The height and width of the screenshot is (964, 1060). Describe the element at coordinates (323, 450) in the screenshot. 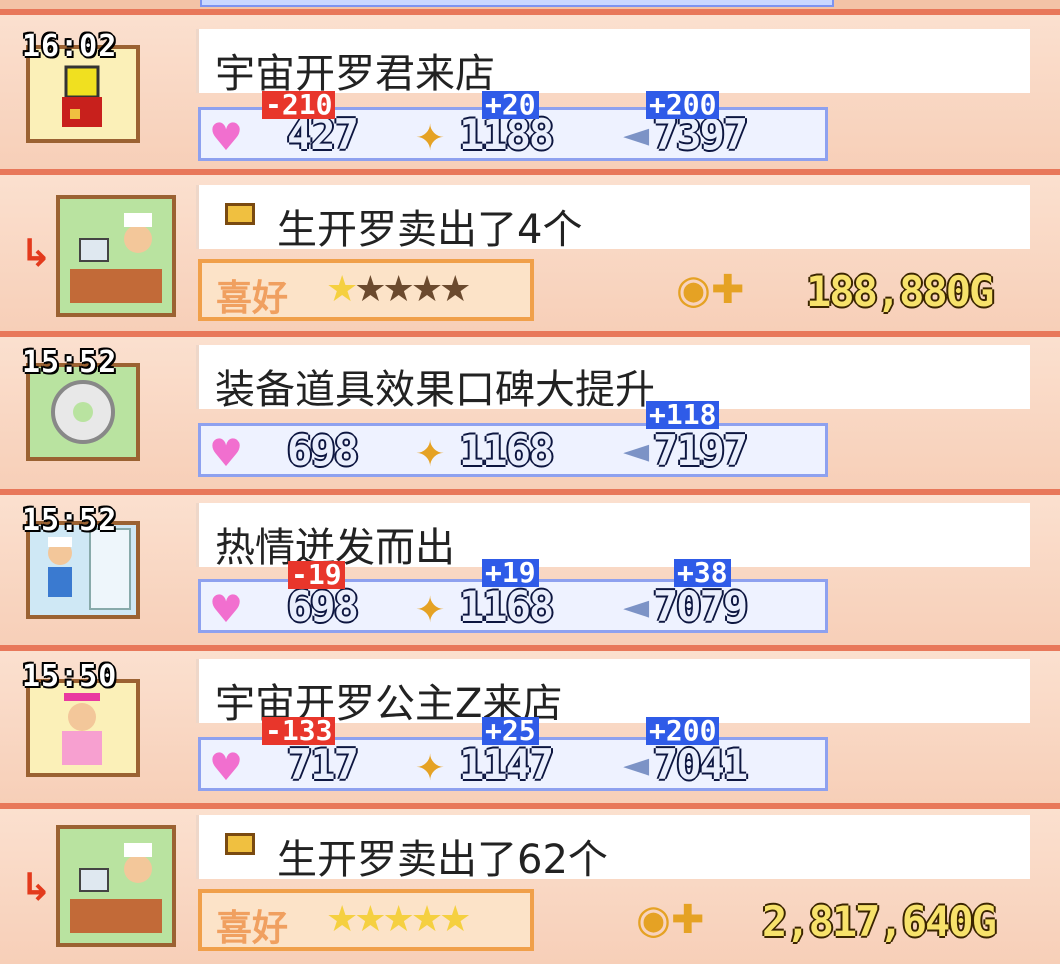

I see `heart-value: 698` at that location.